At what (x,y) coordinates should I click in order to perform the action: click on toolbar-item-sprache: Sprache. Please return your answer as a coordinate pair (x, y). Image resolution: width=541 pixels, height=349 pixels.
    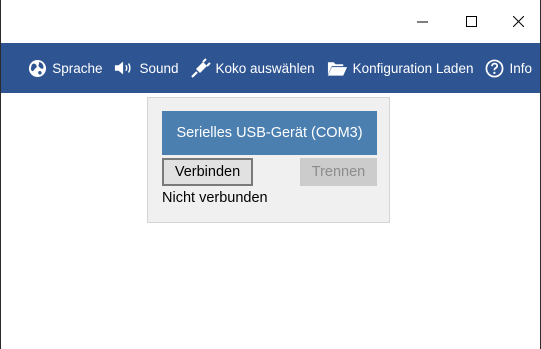
    Looking at the image, I should click on (65, 68).